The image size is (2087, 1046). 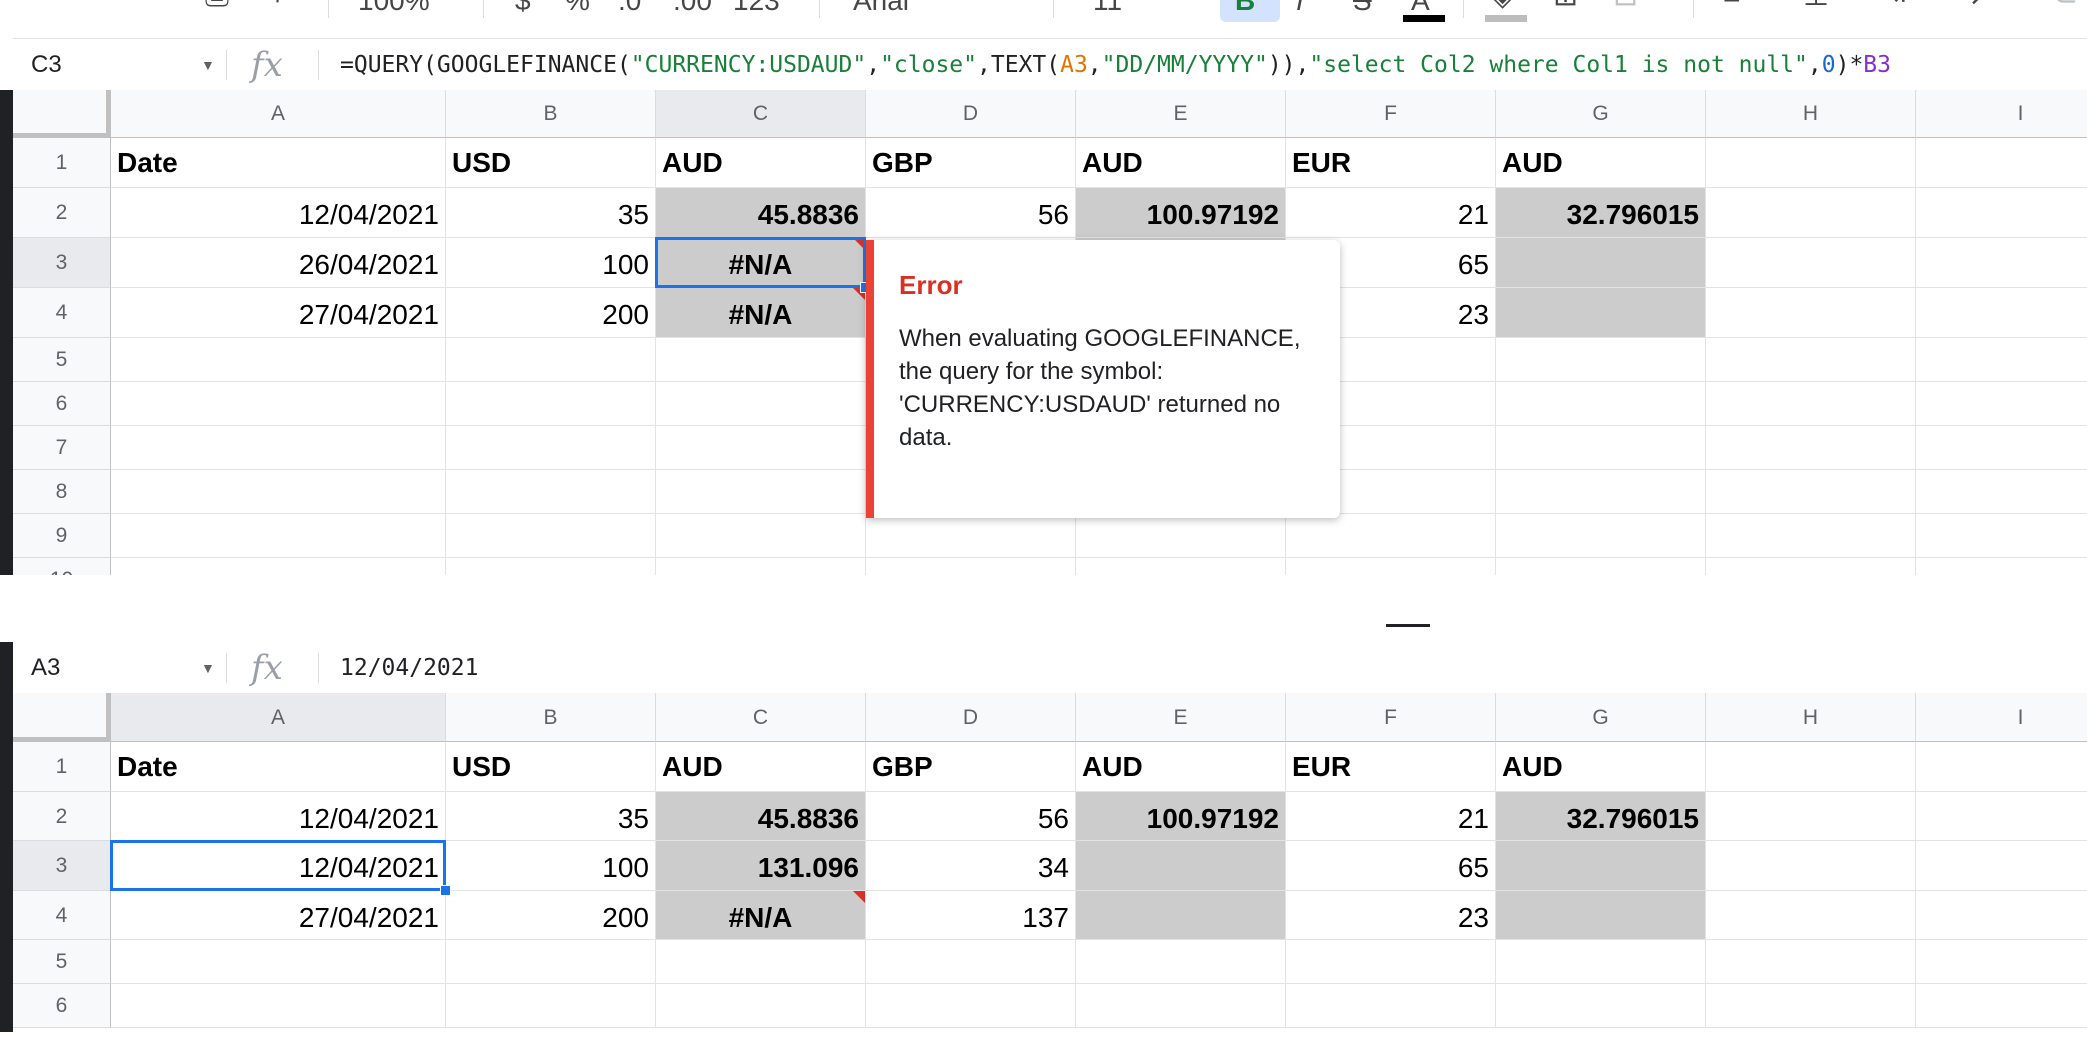 I want to click on cell-c2: 45.8836, so click(x=761, y=213).